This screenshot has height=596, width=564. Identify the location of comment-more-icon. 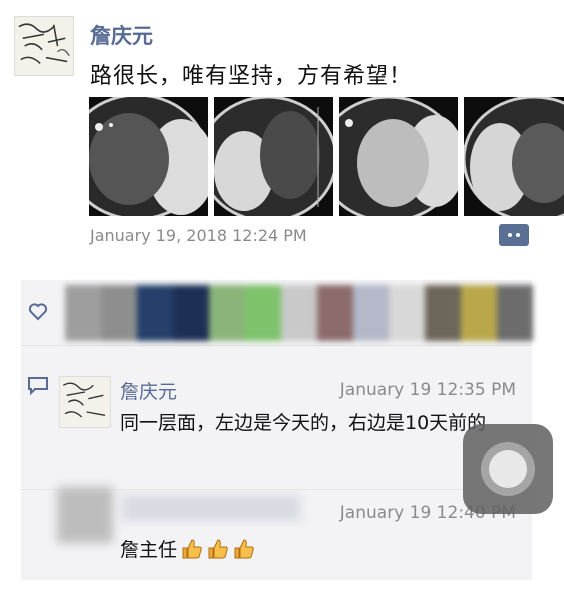
(514, 235).